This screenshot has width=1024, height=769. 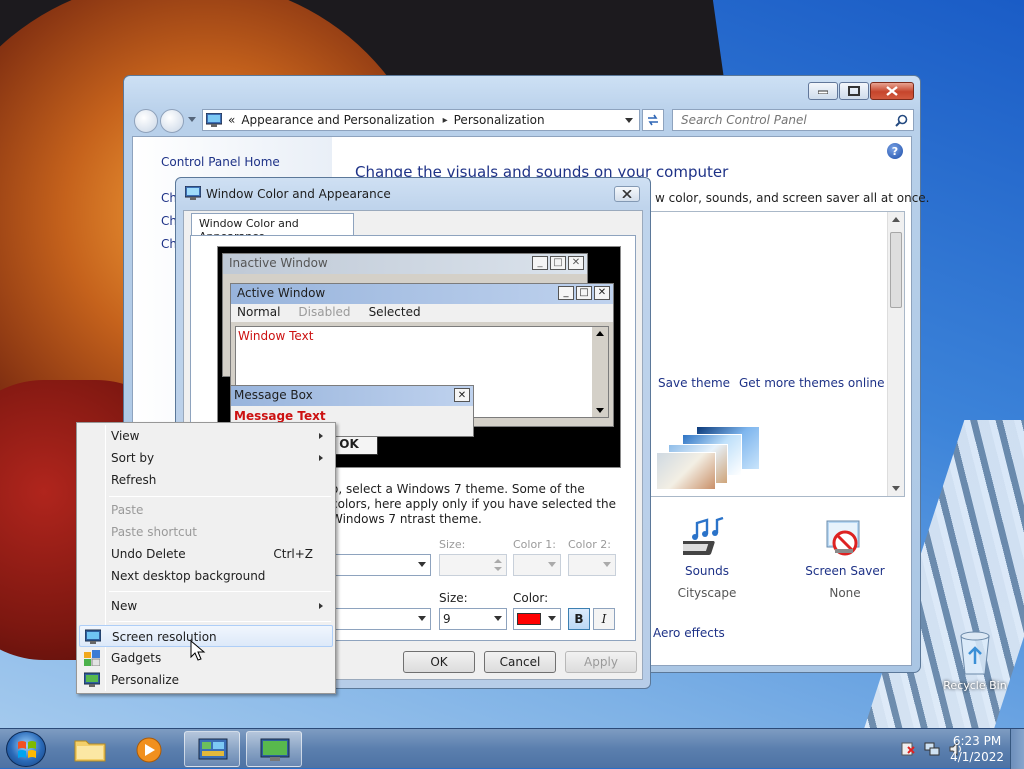 I want to click on menu-item-new: New, so click(x=206, y=606).